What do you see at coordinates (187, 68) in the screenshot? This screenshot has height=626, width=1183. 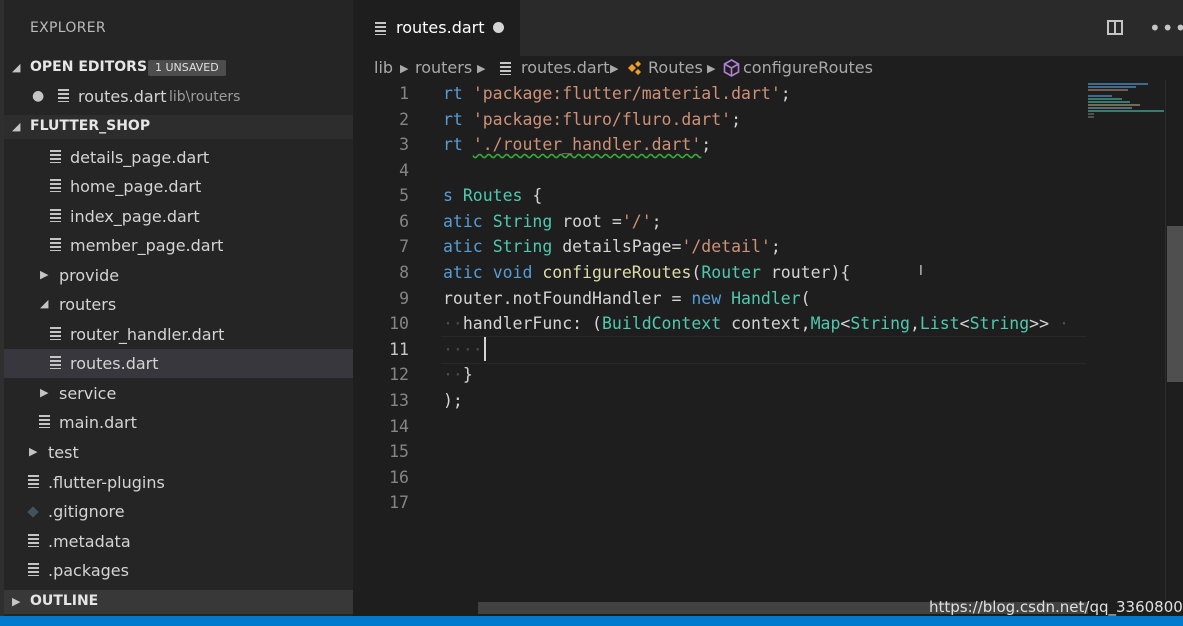 I see `unsaved-badge: 1 UNSAVED` at bounding box center [187, 68].